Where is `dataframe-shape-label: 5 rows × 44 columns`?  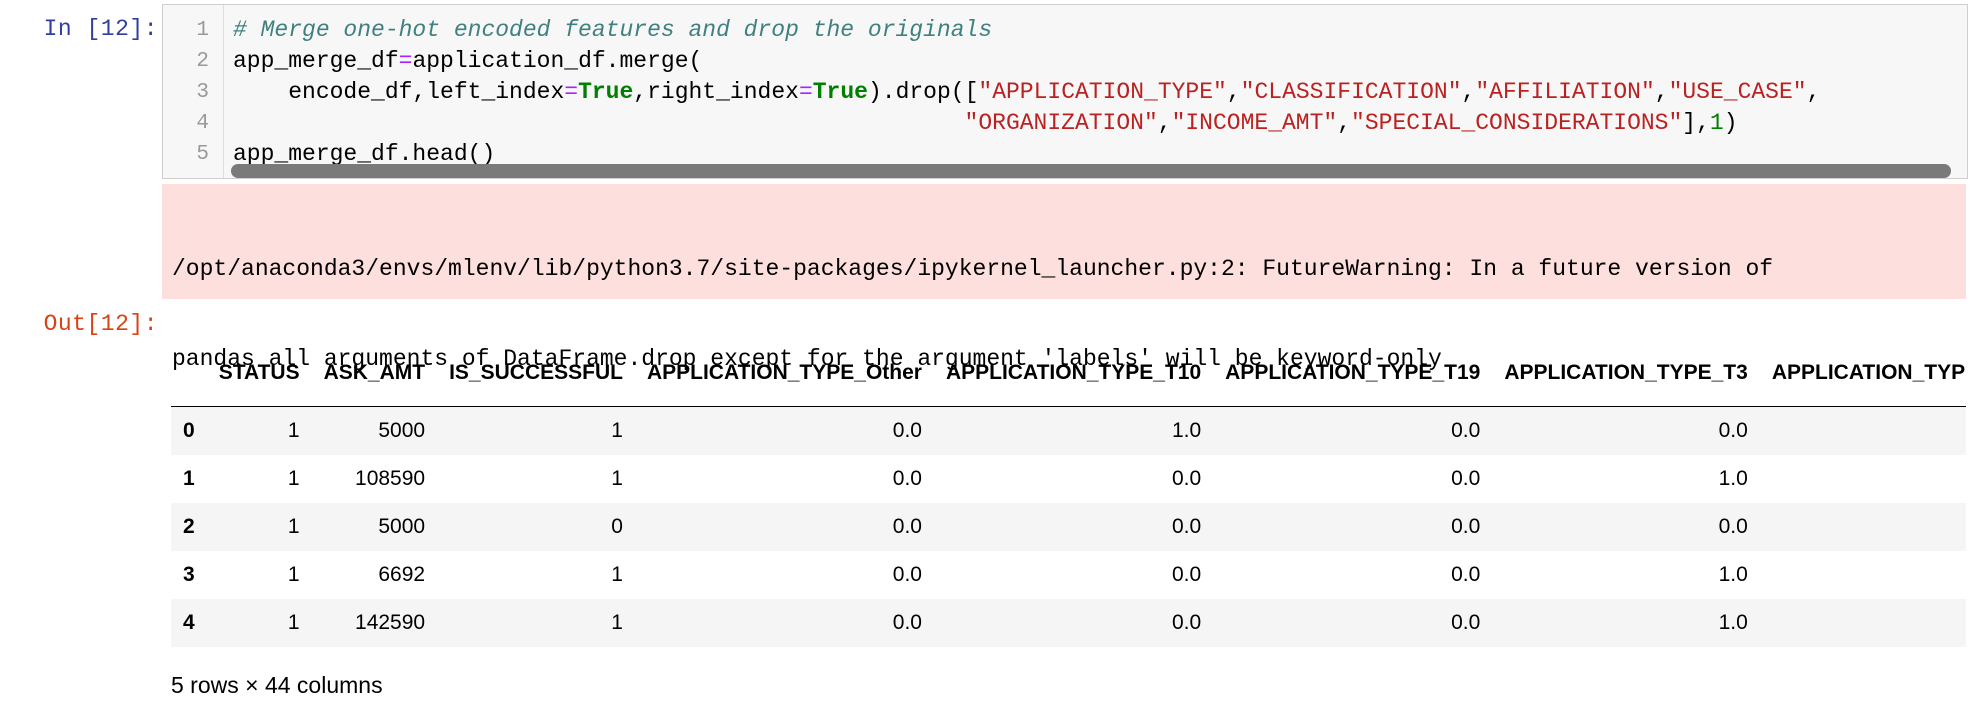
dataframe-shape-label: 5 rows × 44 columns is located at coordinates (277, 685).